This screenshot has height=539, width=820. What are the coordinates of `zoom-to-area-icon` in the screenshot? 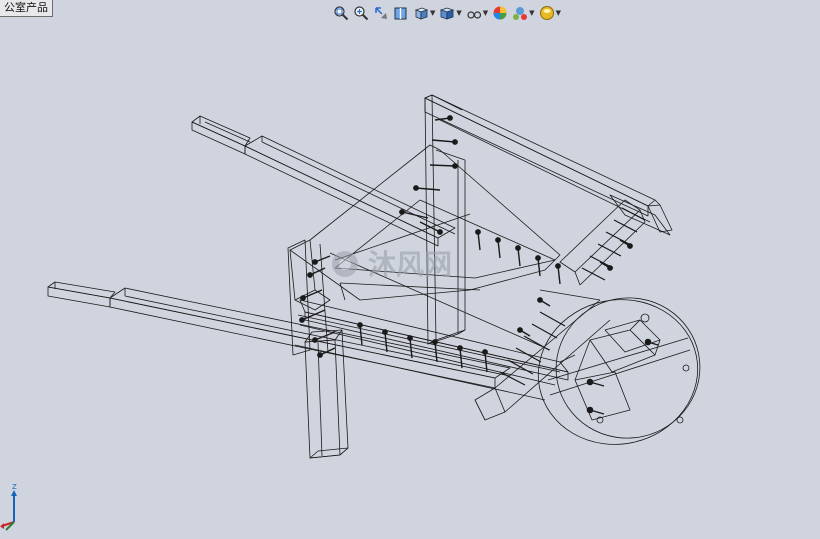 It's located at (361, 13).